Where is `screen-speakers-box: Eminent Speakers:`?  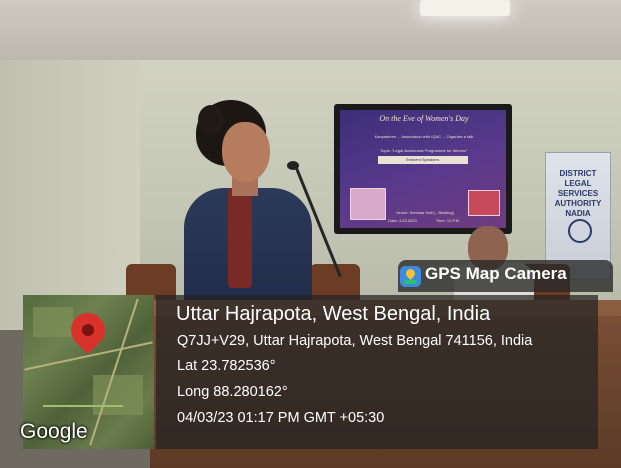 screen-speakers-box: Eminent Speakers: is located at coordinates (423, 160).